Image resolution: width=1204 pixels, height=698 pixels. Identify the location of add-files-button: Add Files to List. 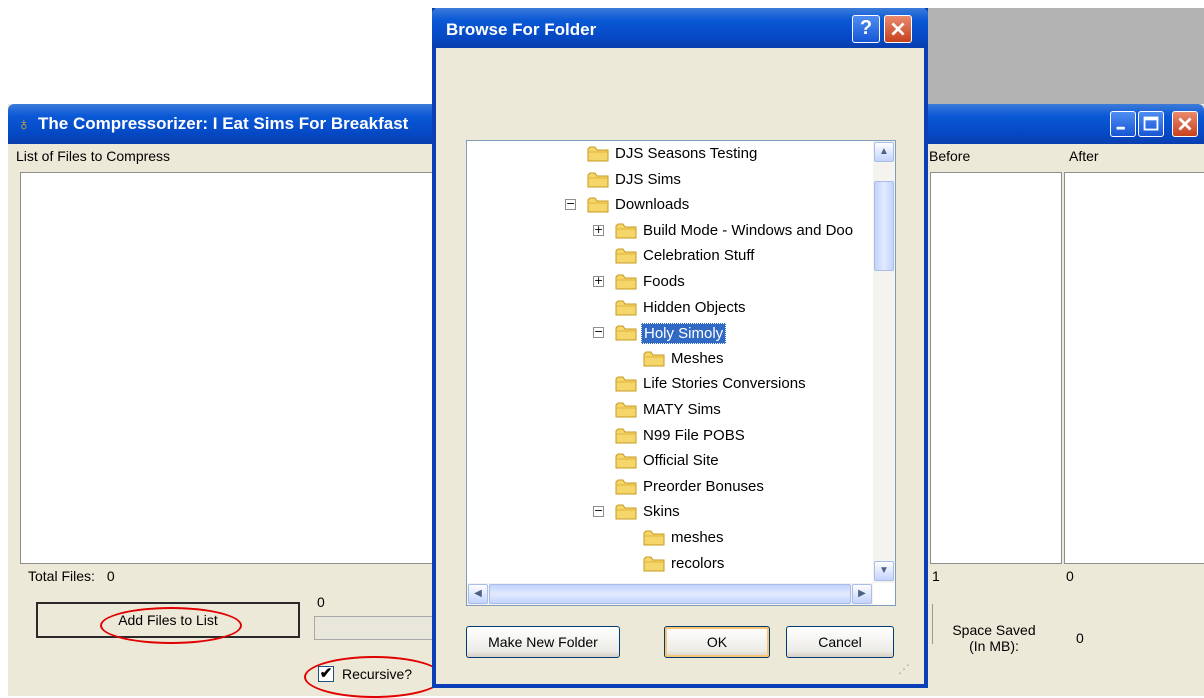
(168, 620).